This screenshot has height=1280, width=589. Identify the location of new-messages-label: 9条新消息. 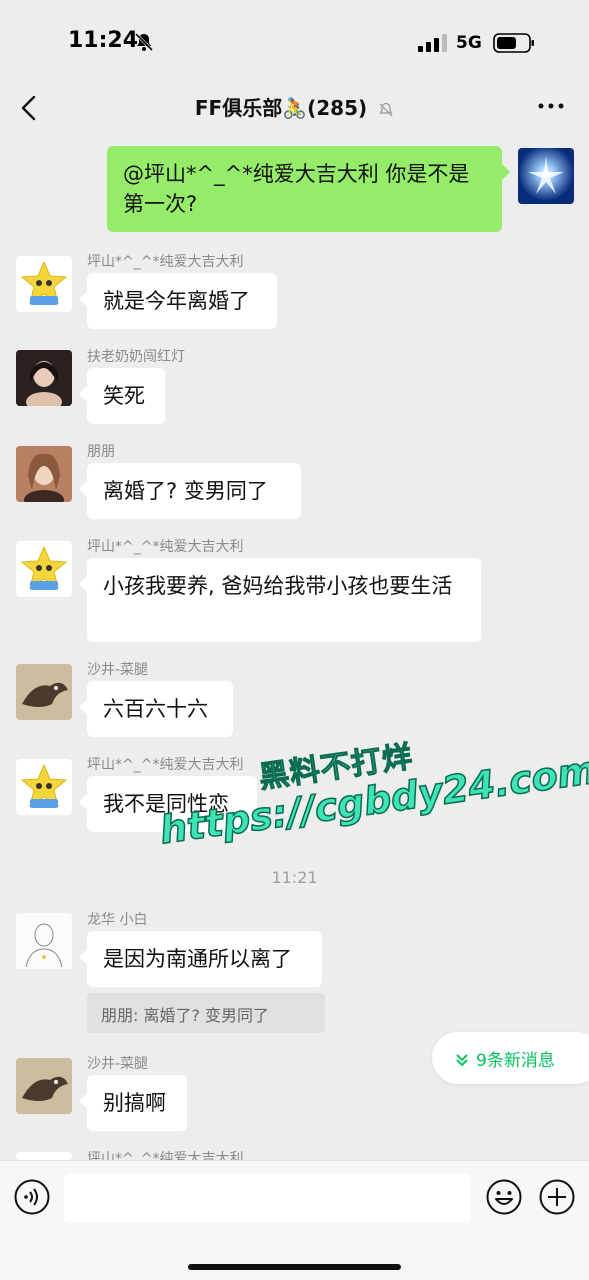
(515, 1061).